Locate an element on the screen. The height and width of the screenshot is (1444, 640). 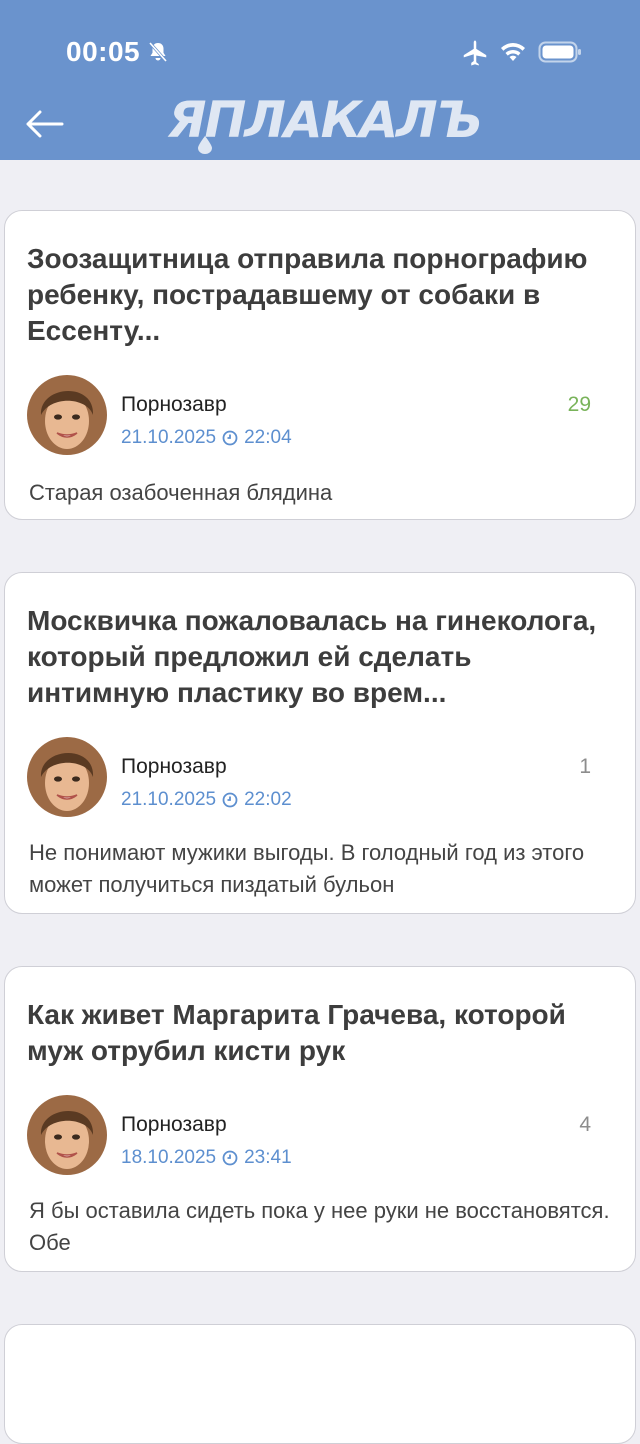
post-card is located at coordinates (320, 1384).